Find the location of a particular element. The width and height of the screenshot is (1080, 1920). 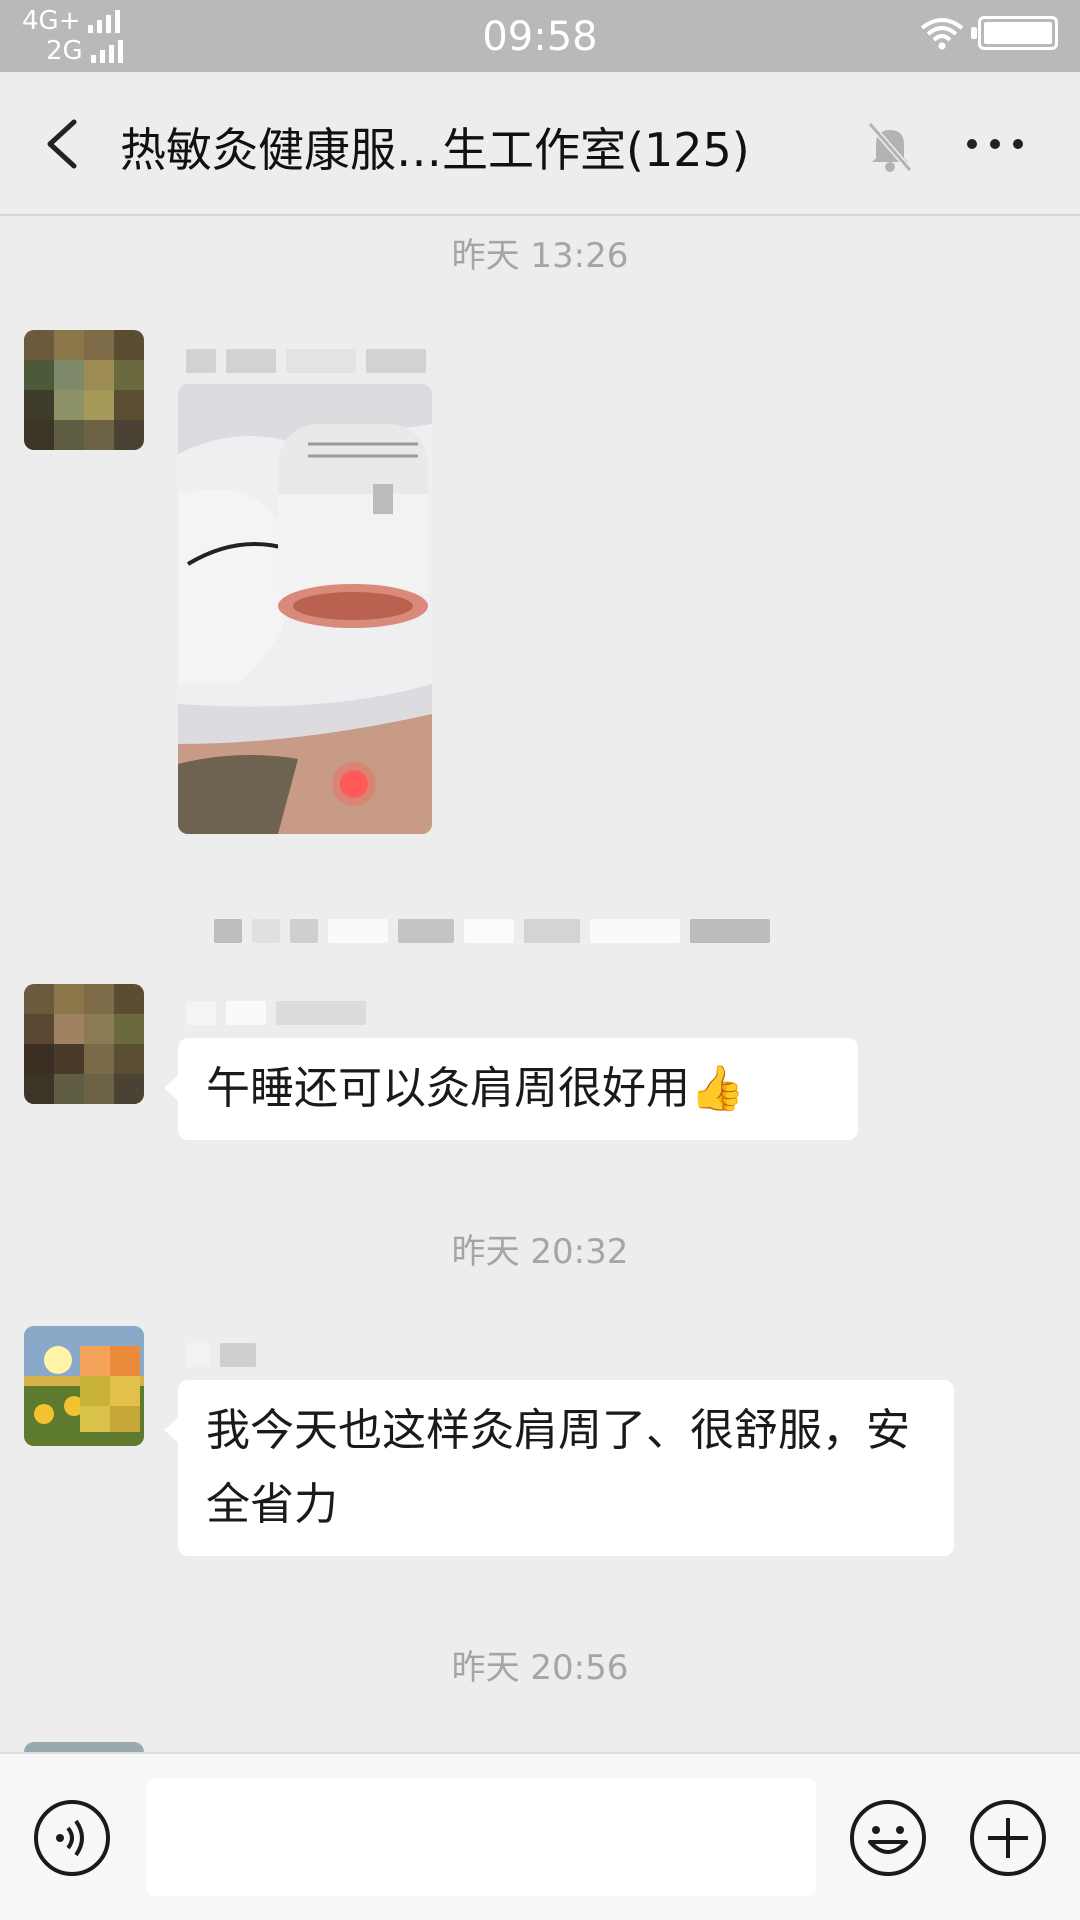

message-text: 午睡还可以灸肩周很好用👍 is located at coordinates (475, 1088).